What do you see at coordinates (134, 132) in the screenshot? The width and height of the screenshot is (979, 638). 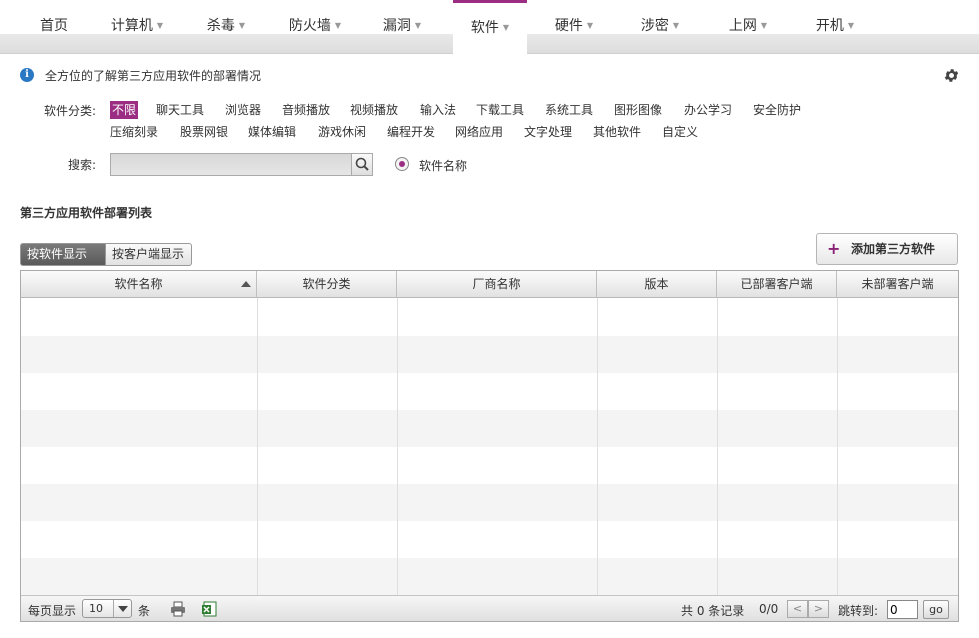 I see `category-compress: 压缩刻录` at bounding box center [134, 132].